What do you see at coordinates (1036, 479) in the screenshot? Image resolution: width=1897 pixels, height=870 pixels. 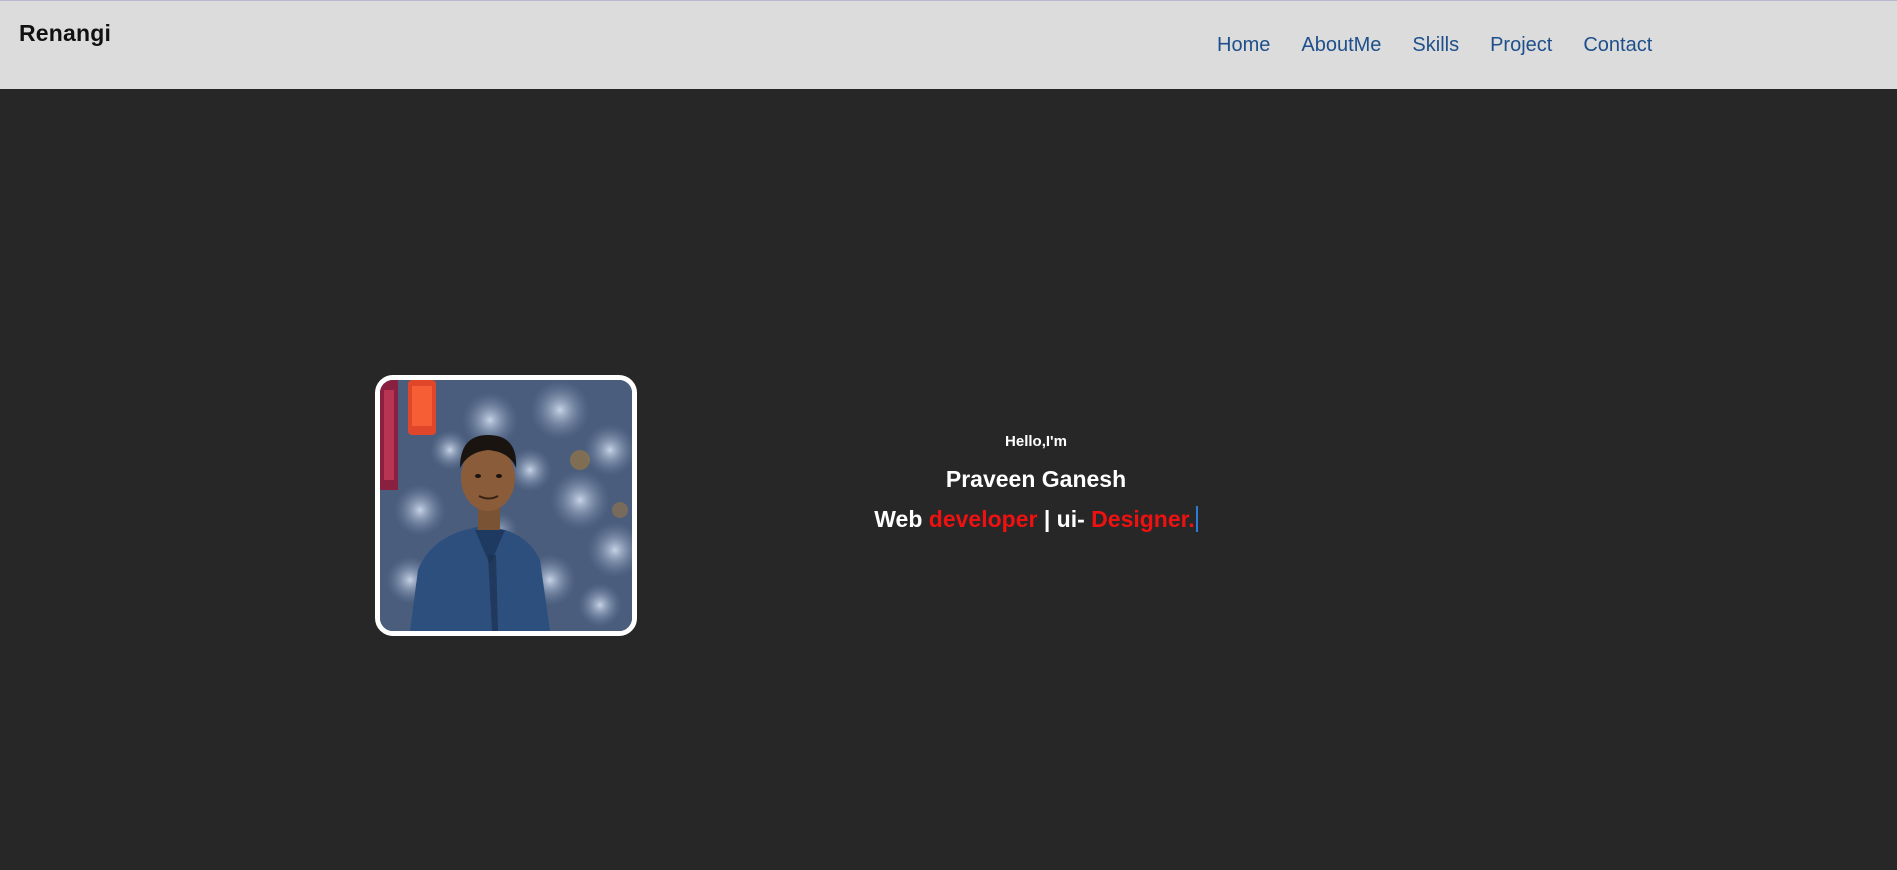 I see `person-name: Praveen Ganesh` at bounding box center [1036, 479].